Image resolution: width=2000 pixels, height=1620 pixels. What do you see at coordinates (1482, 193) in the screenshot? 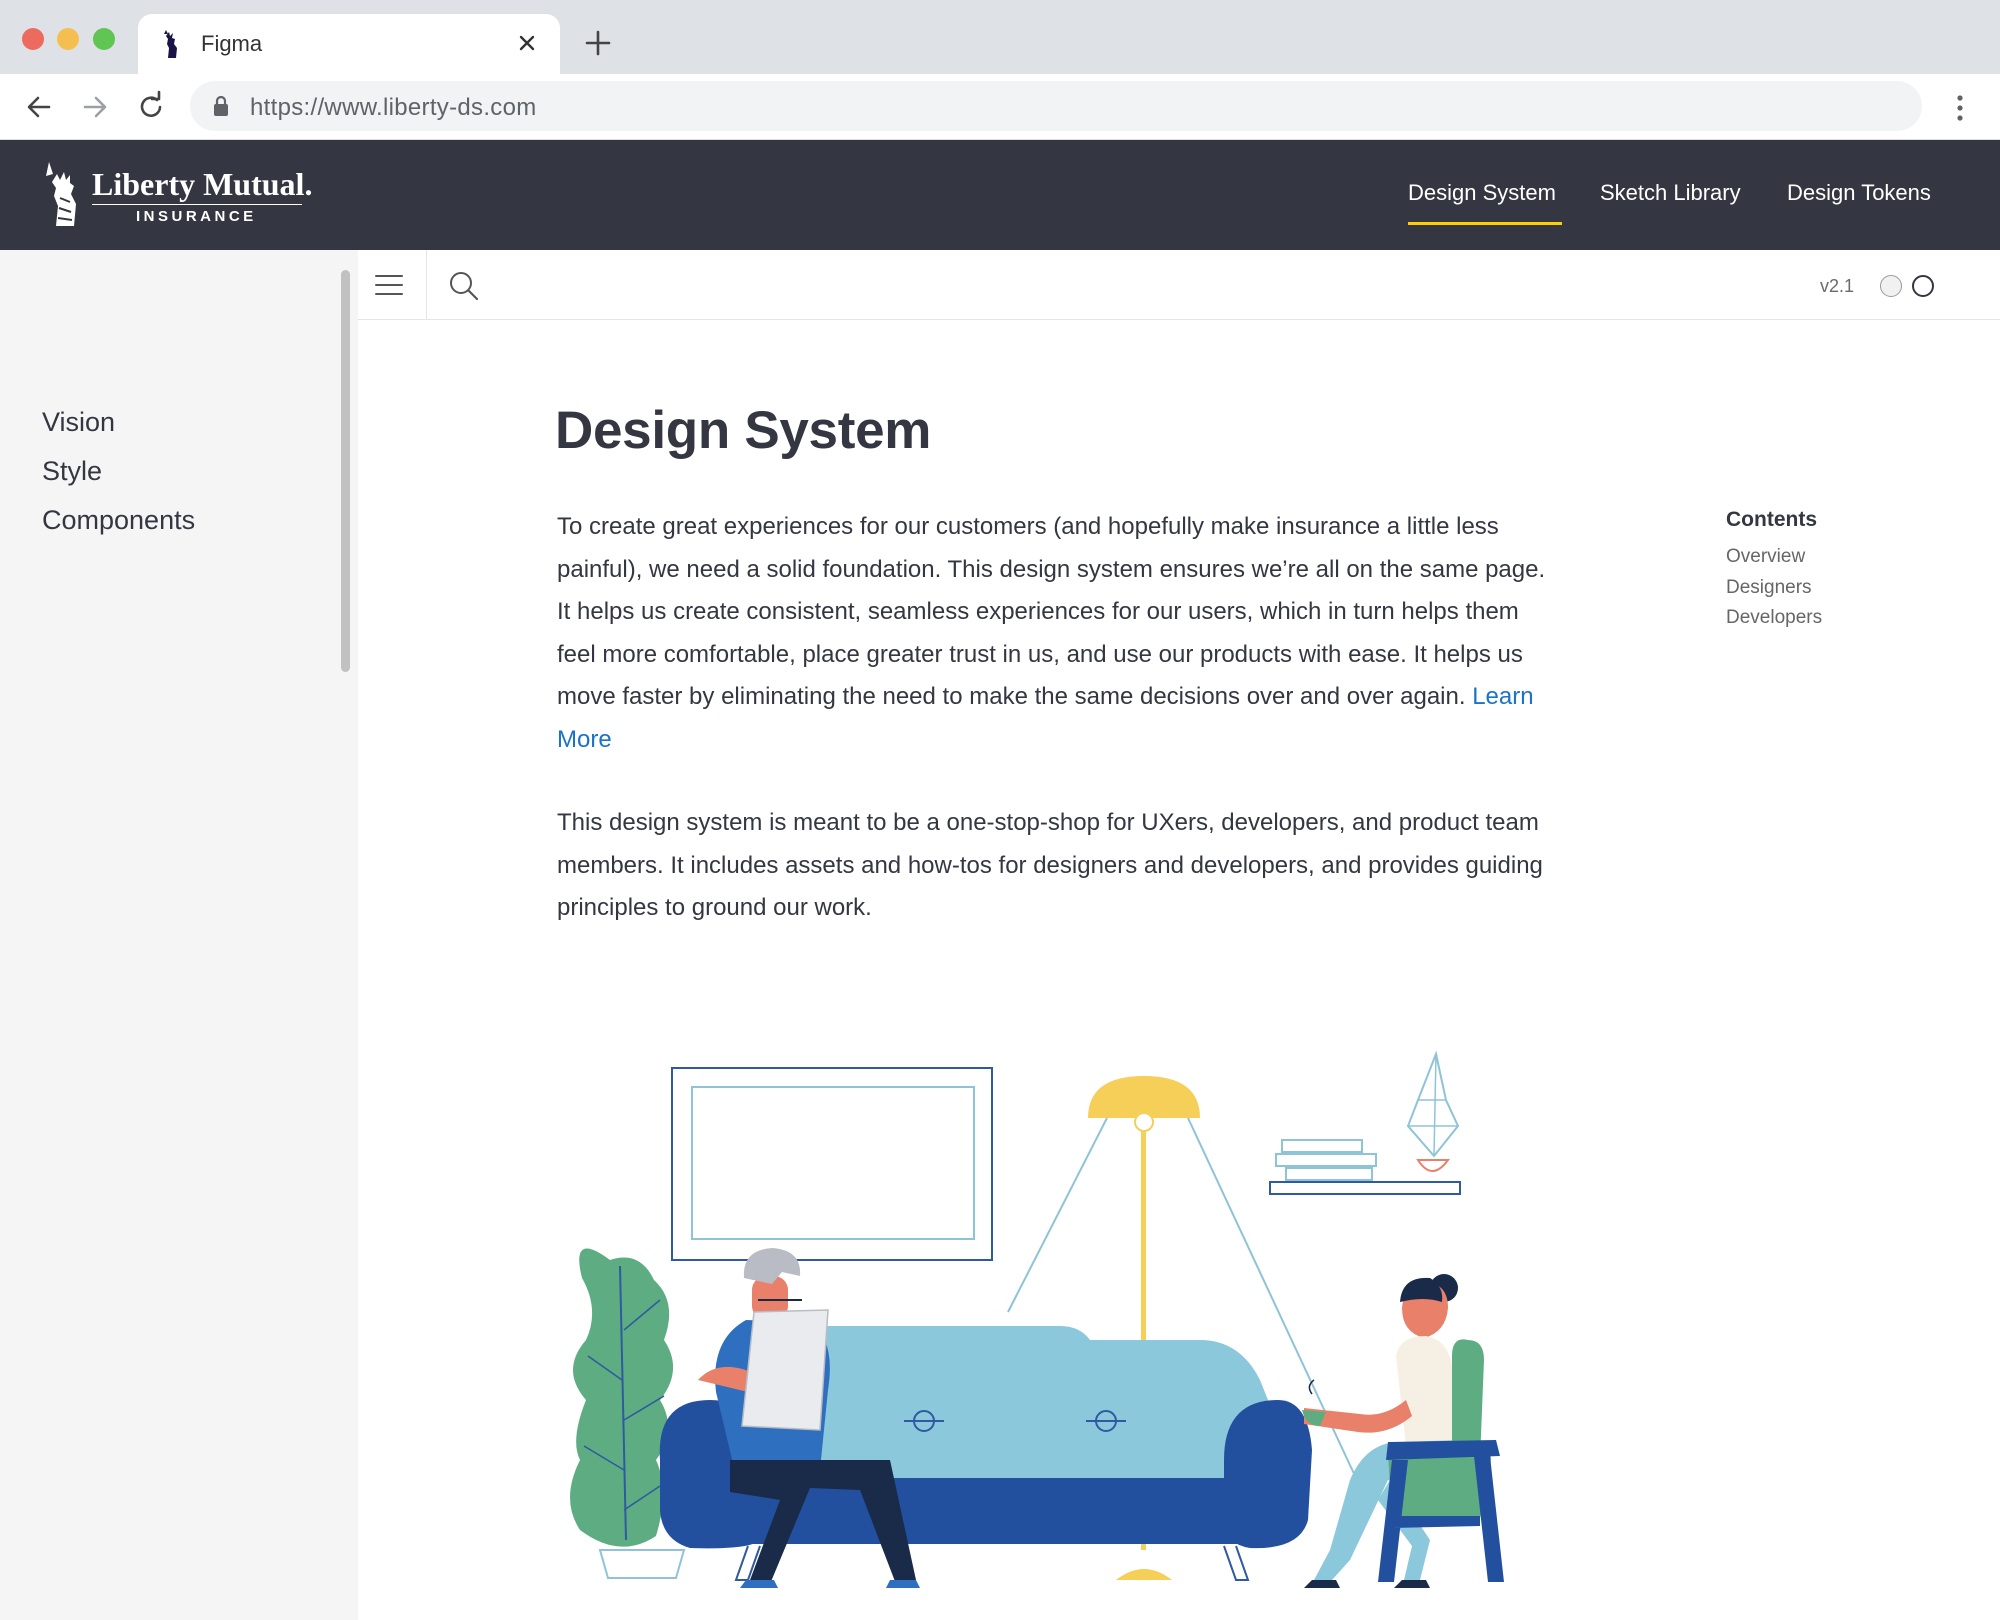
I see `nav-design-system: Design System` at bounding box center [1482, 193].